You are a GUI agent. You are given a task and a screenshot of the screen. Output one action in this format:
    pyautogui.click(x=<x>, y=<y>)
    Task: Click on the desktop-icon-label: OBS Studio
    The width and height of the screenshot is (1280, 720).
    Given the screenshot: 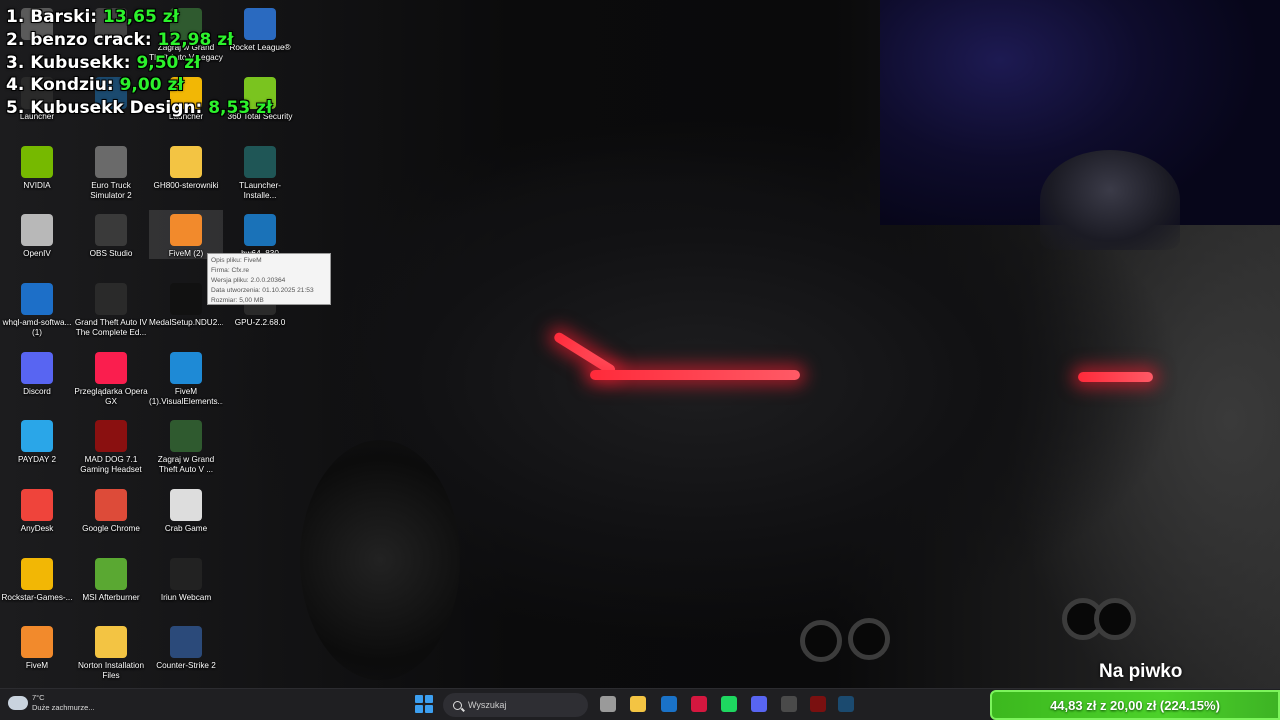 What is the action you would take?
    pyautogui.click(x=111, y=253)
    